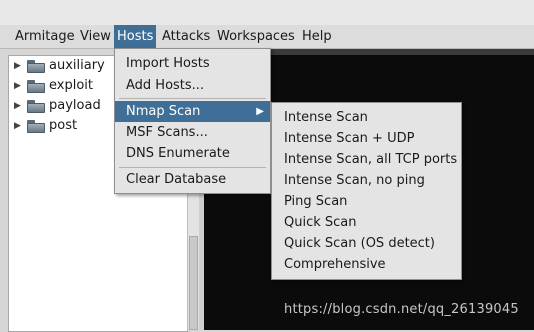 Image resolution: width=534 pixels, height=332 pixels. I want to click on intense-scan-no-ping-item: Intense Scan, no ping, so click(366, 180).